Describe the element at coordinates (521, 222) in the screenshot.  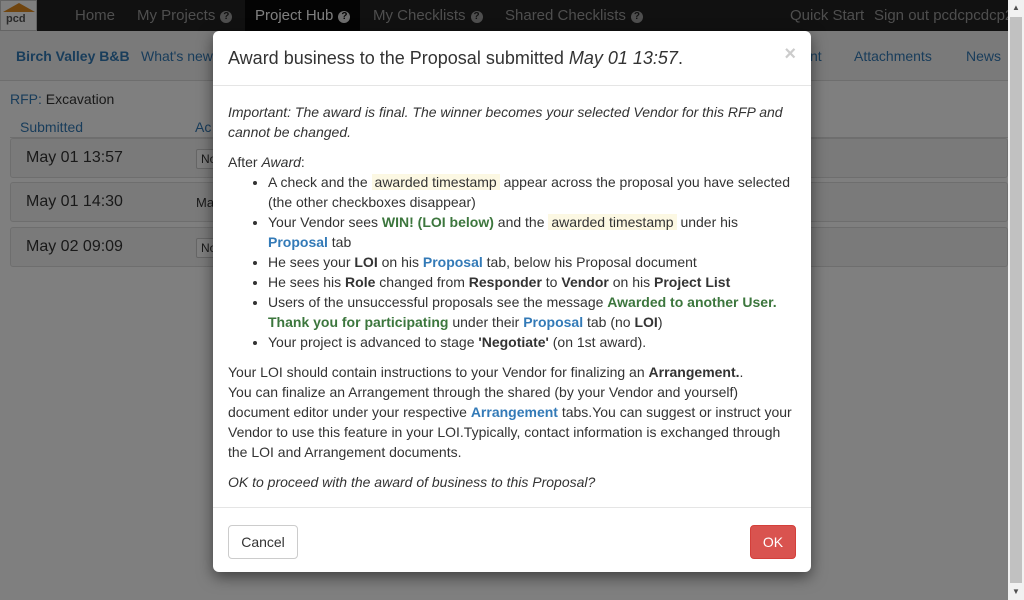
I see `text: and the` at that location.